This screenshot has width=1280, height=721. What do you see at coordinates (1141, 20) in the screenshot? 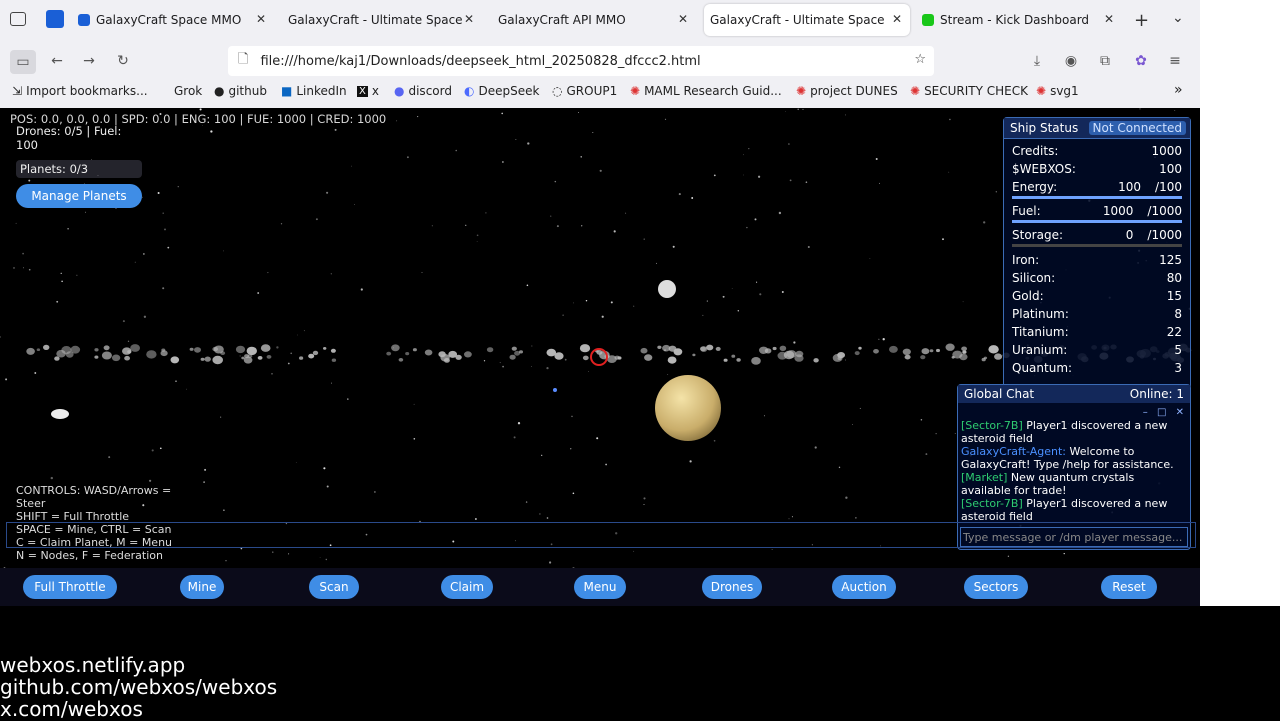
I see `new-tab-icon: +` at bounding box center [1141, 20].